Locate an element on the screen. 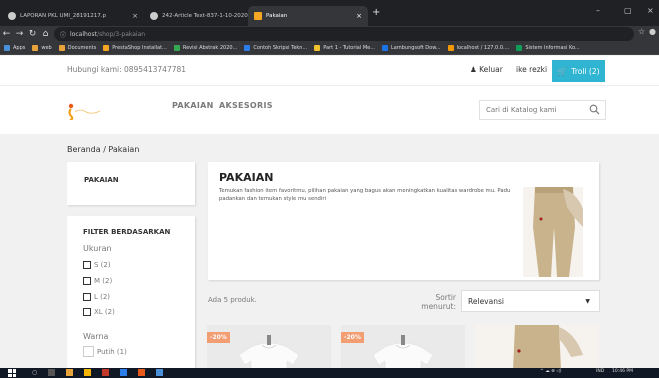 Image resolution: width=659 pixels, height=378 pixels. browser-tab: 242-Article Text-837-1-10-2020 × is located at coordinates (196, 16).